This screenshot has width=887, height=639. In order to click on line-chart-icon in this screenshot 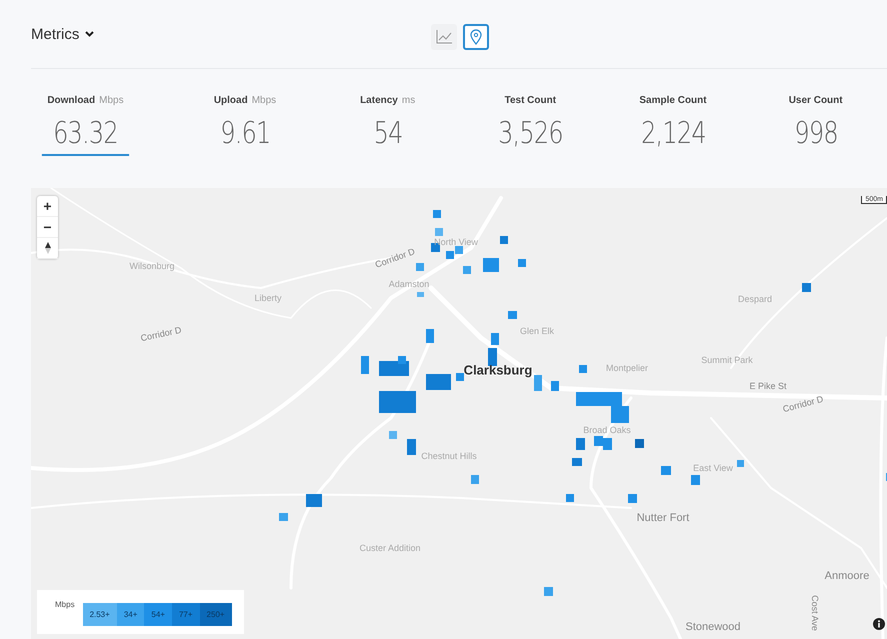, I will do `click(444, 37)`.